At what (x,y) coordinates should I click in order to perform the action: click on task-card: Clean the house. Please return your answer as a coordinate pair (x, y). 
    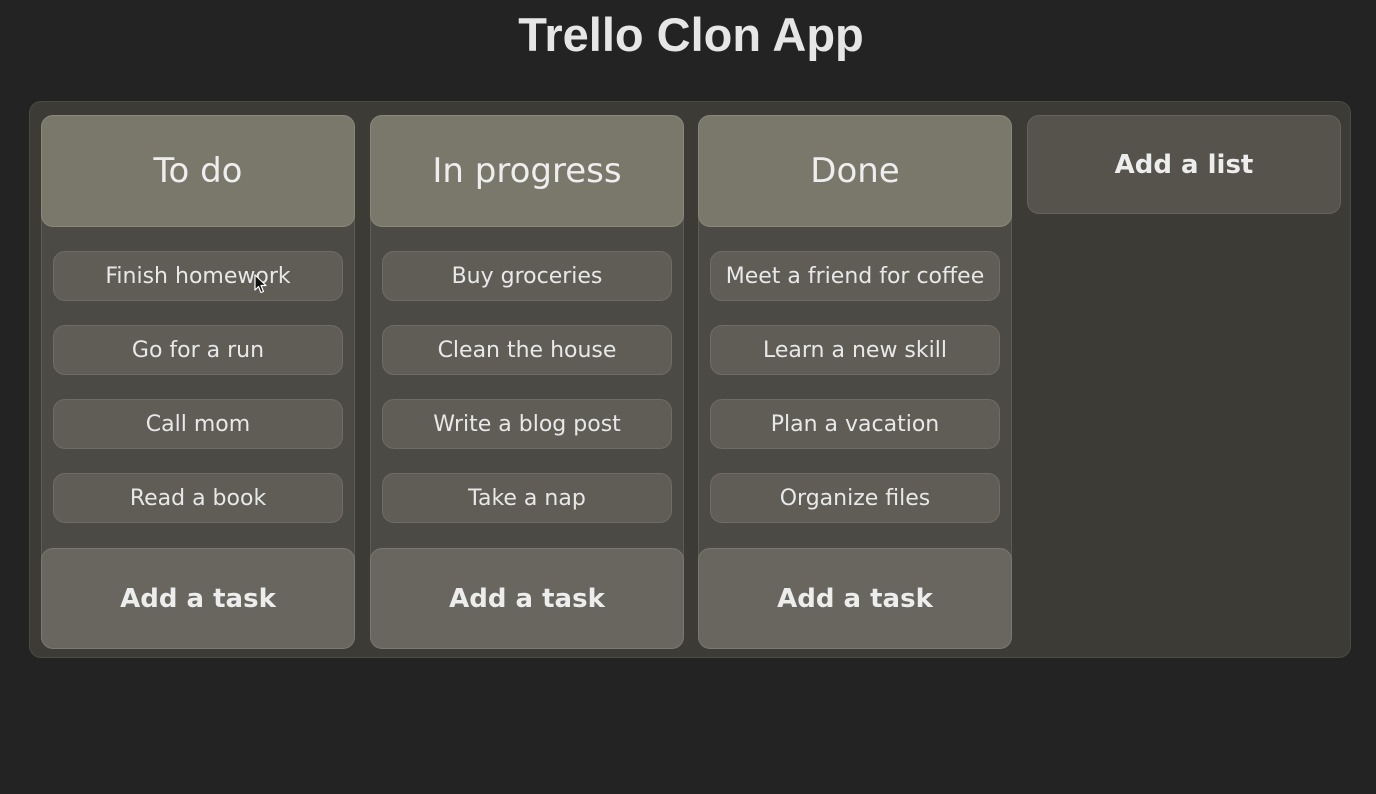
    Looking at the image, I should click on (527, 350).